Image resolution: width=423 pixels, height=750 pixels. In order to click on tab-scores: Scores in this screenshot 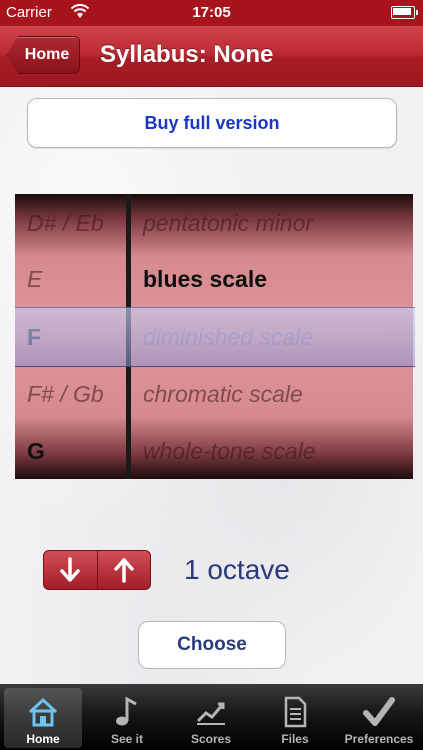, I will do `click(211, 718)`.